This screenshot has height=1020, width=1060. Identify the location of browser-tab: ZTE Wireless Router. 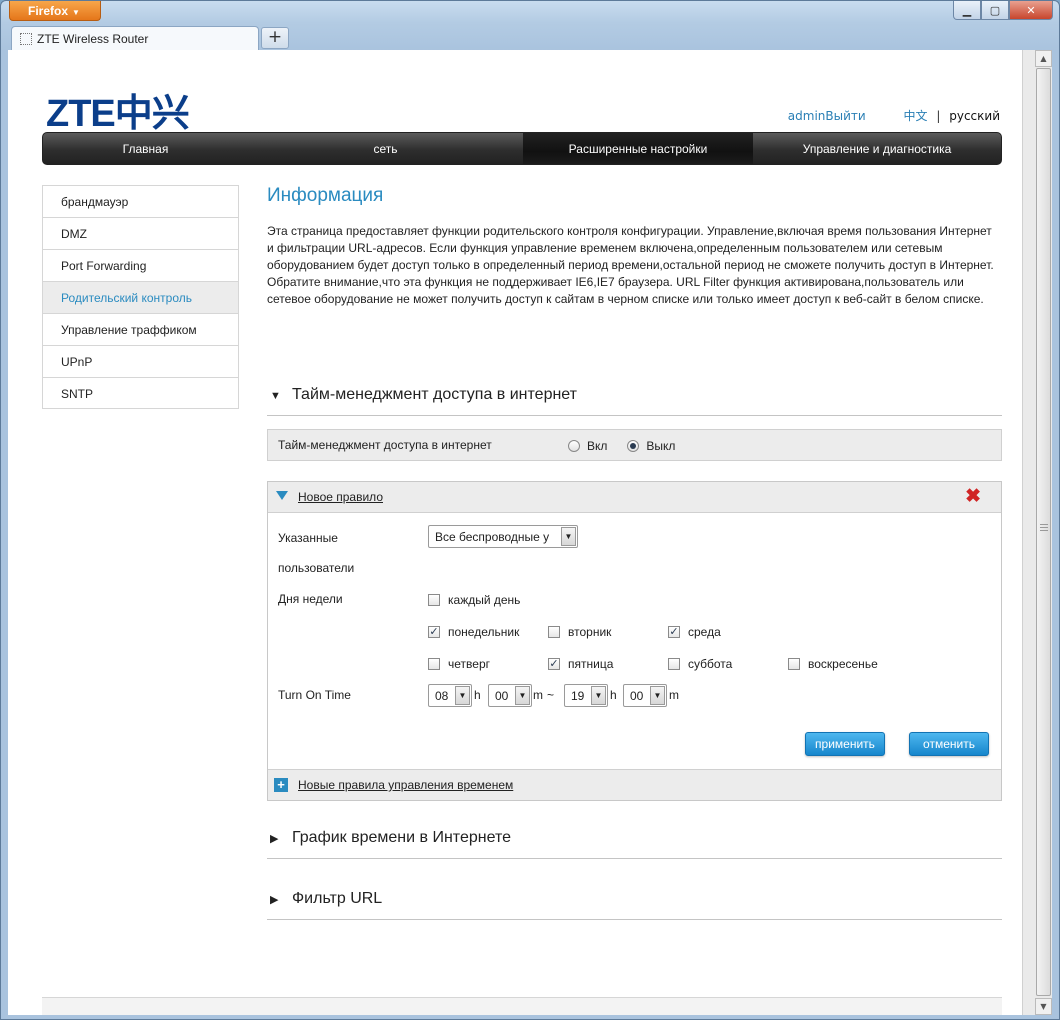
(135, 38).